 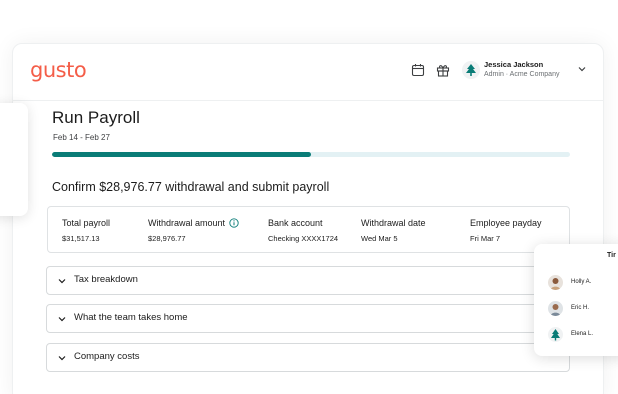 What do you see at coordinates (81, 238) in the screenshot?
I see `summary-value: $31,517.13` at bounding box center [81, 238].